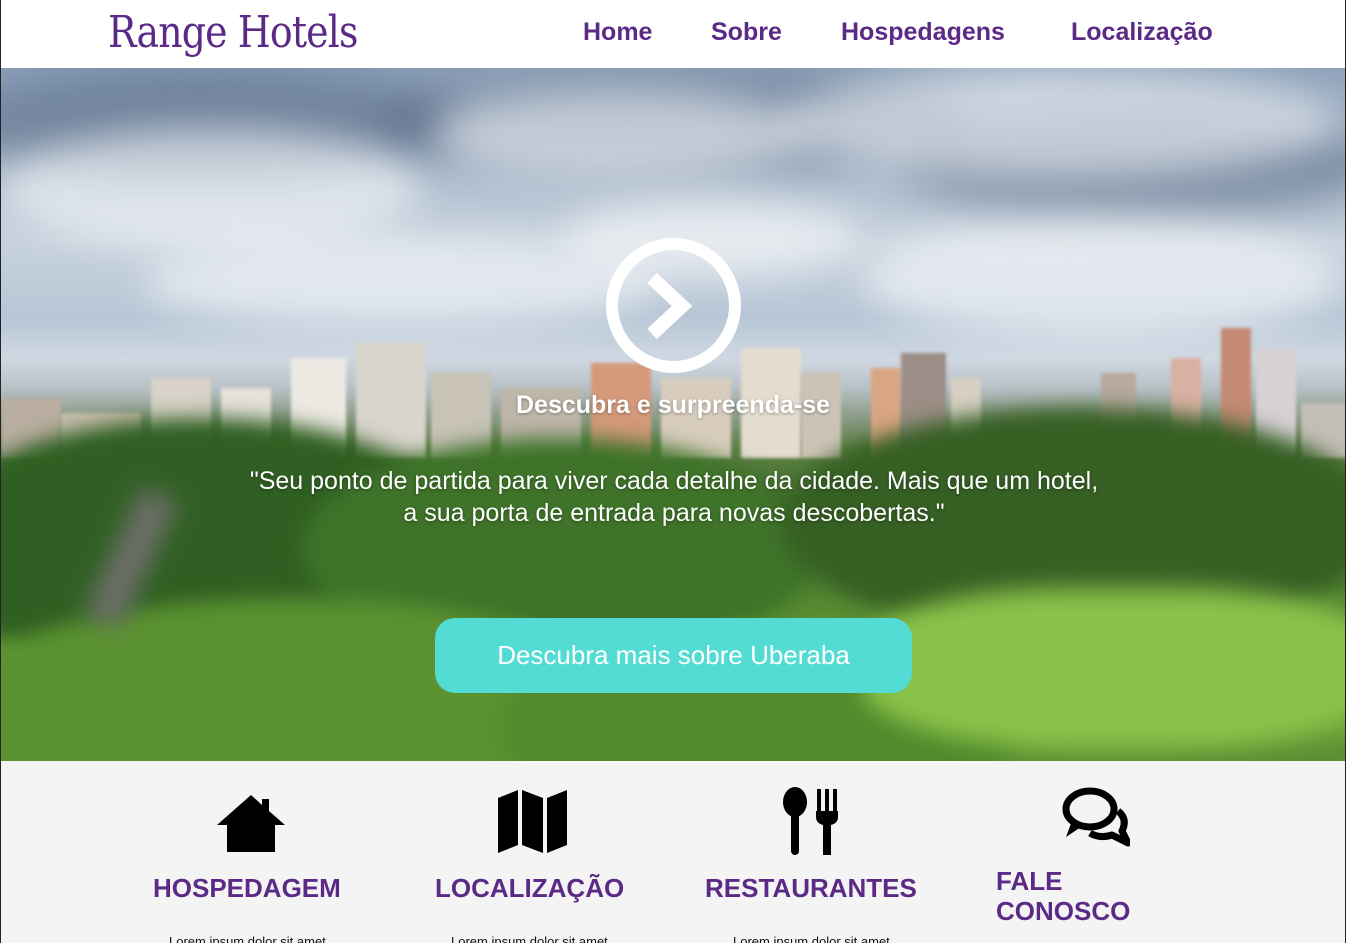  What do you see at coordinates (1142, 32) in the screenshot?
I see `nav-localizacao: Localização` at bounding box center [1142, 32].